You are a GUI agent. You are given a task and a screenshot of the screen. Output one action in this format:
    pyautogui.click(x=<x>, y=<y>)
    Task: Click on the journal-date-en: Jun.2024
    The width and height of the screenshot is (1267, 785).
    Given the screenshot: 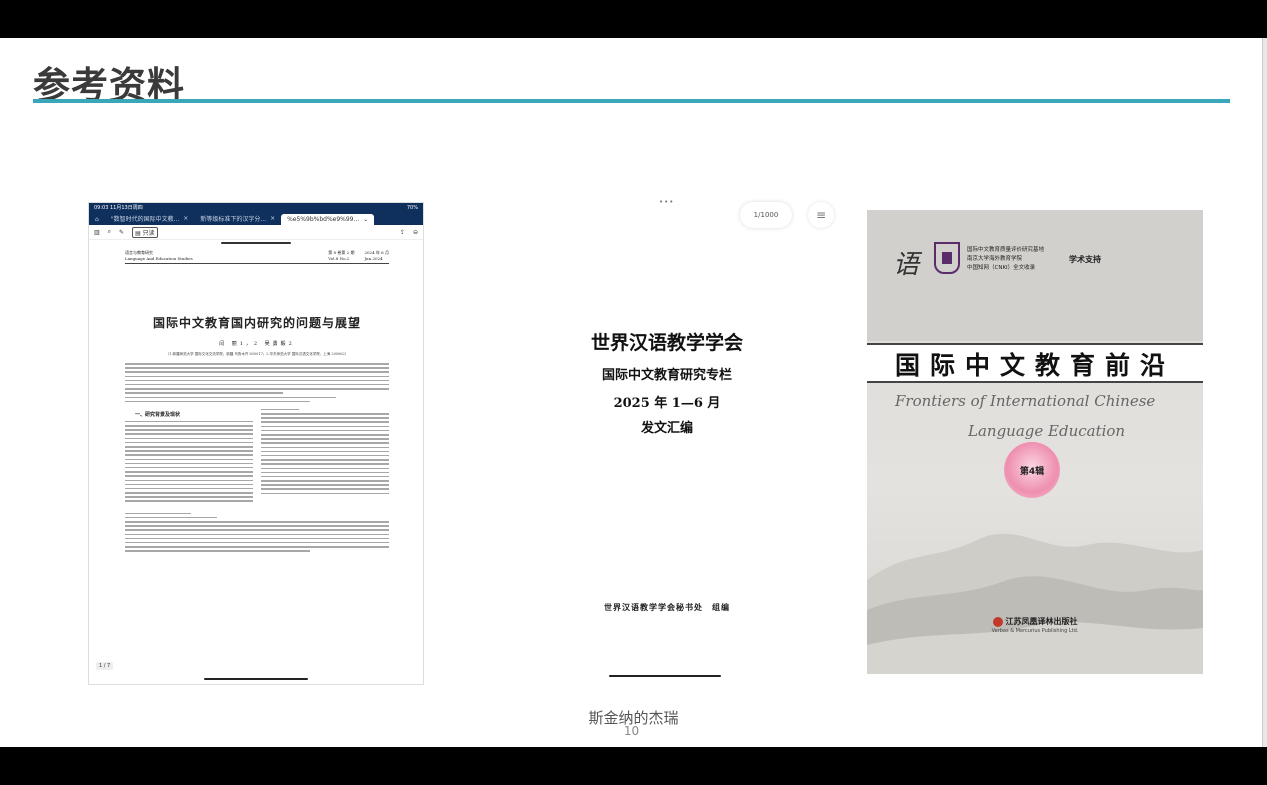 What is the action you would take?
    pyautogui.click(x=373, y=258)
    